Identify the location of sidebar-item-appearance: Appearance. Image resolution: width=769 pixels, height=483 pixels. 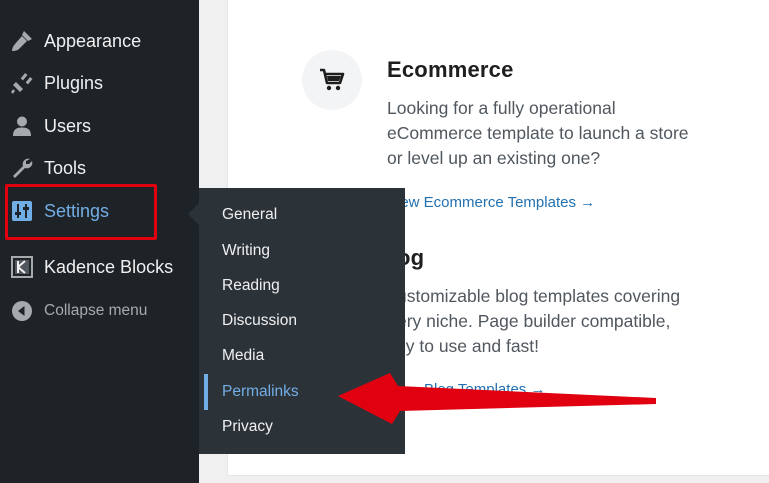
(99, 41).